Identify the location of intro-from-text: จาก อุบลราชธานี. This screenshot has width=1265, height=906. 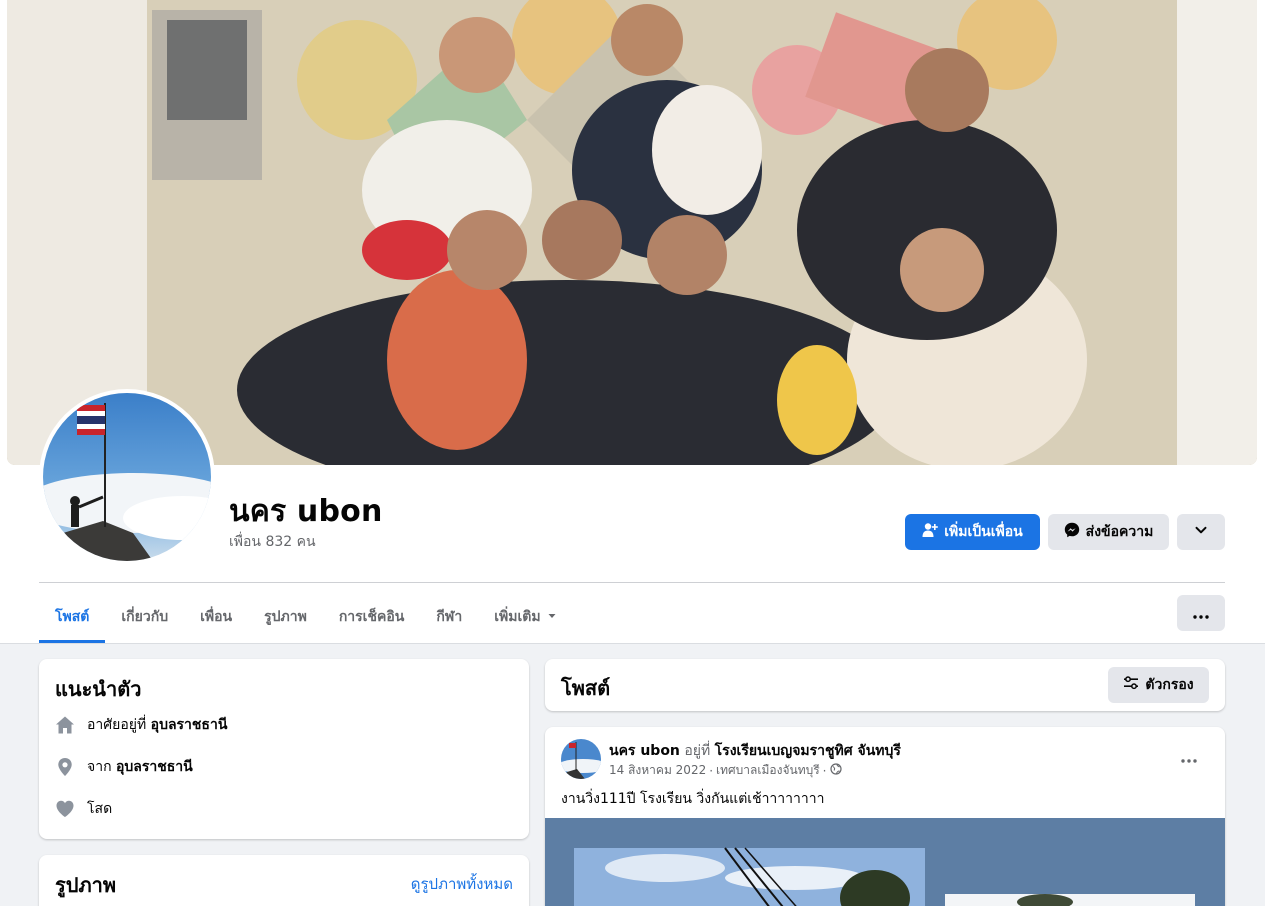
(140, 767).